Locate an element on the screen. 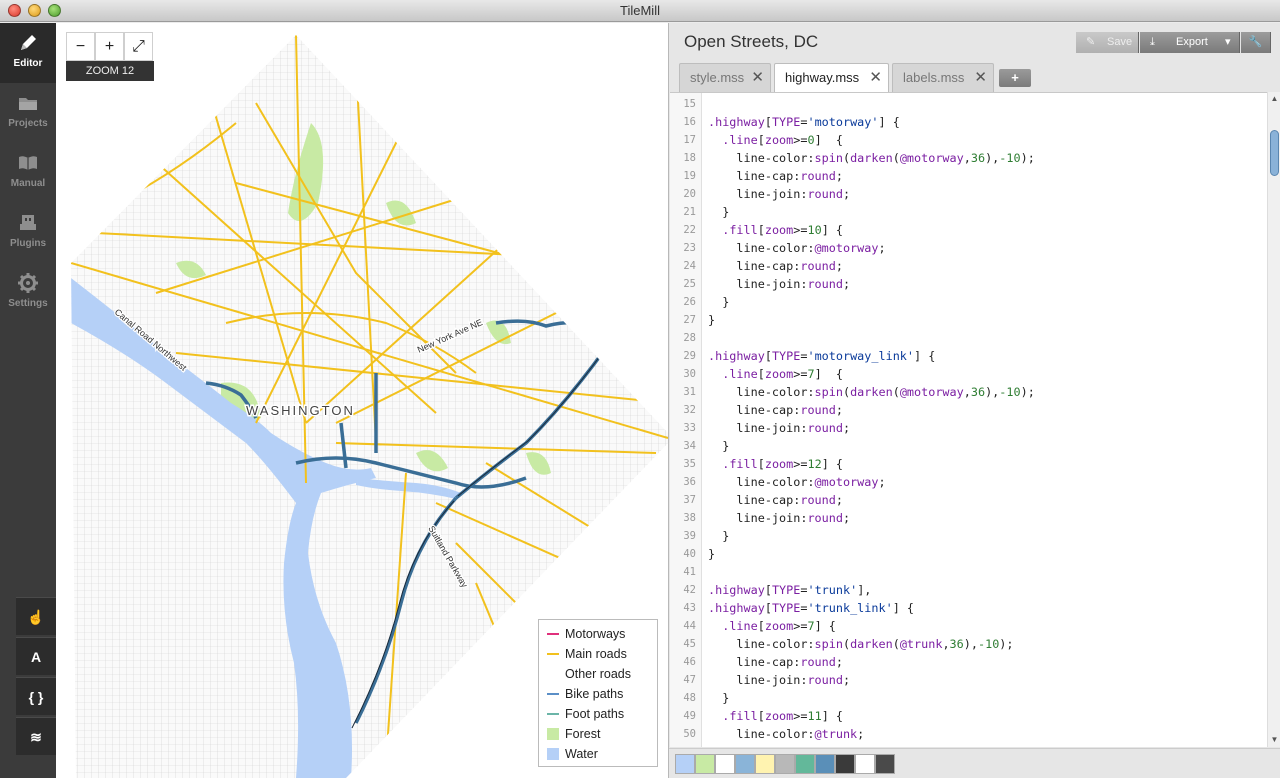 The width and height of the screenshot is (1280, 778). add-stylesheet-button: + is located at coordinates (1015, 78).